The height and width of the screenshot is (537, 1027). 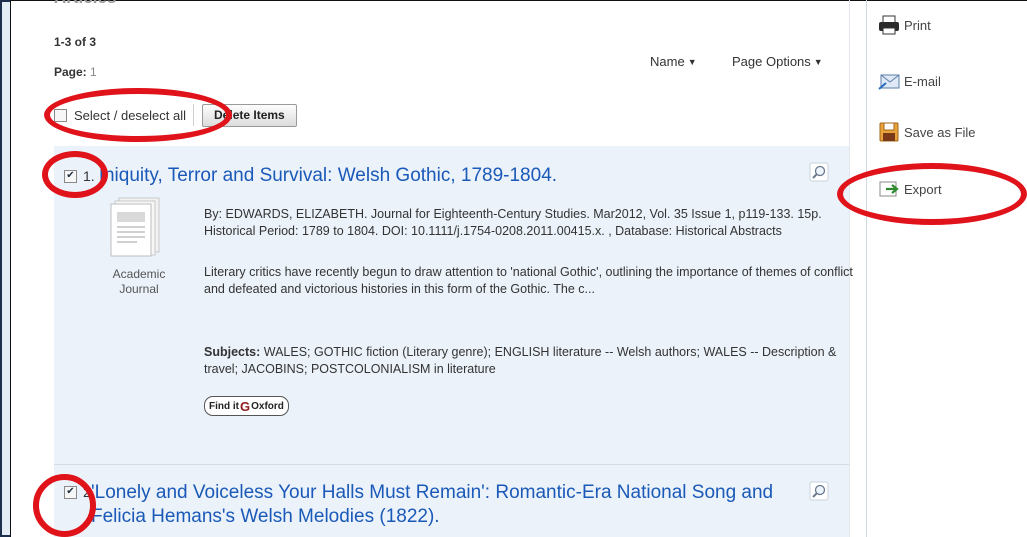 I want to click on document-type-line: Journal, so click(x=139, y=289).